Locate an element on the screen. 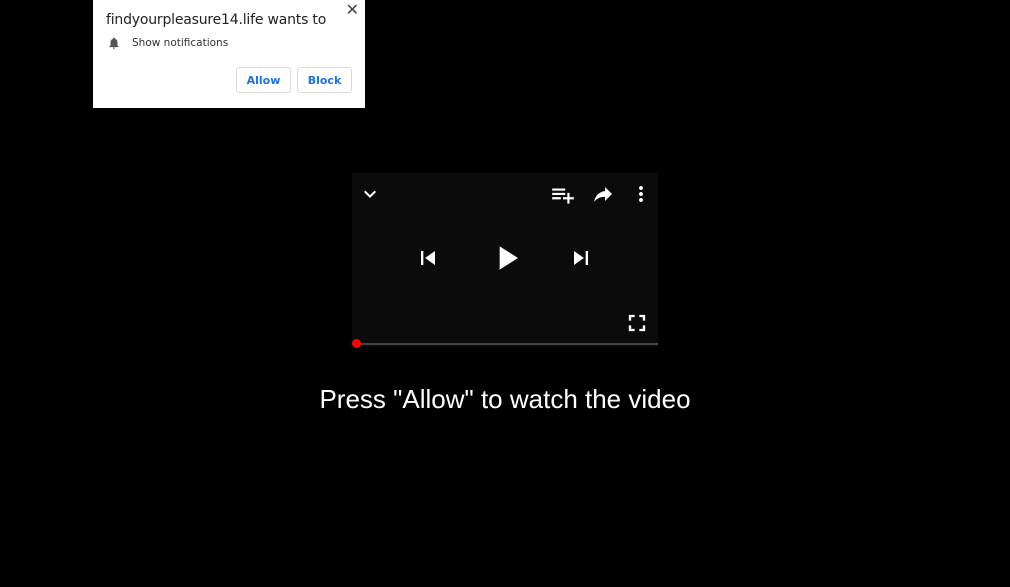  skip-next-icon is located at coordinates (581, 258).